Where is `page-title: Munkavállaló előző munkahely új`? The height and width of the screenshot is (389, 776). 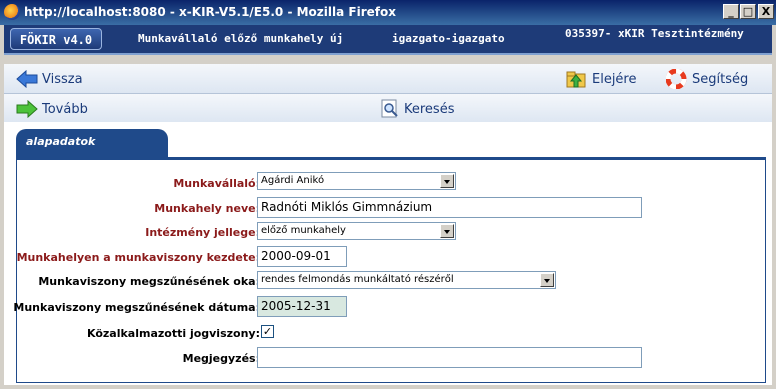 page-title: Munkavállaló előző munkahely új is located at coordinates (241, 38).